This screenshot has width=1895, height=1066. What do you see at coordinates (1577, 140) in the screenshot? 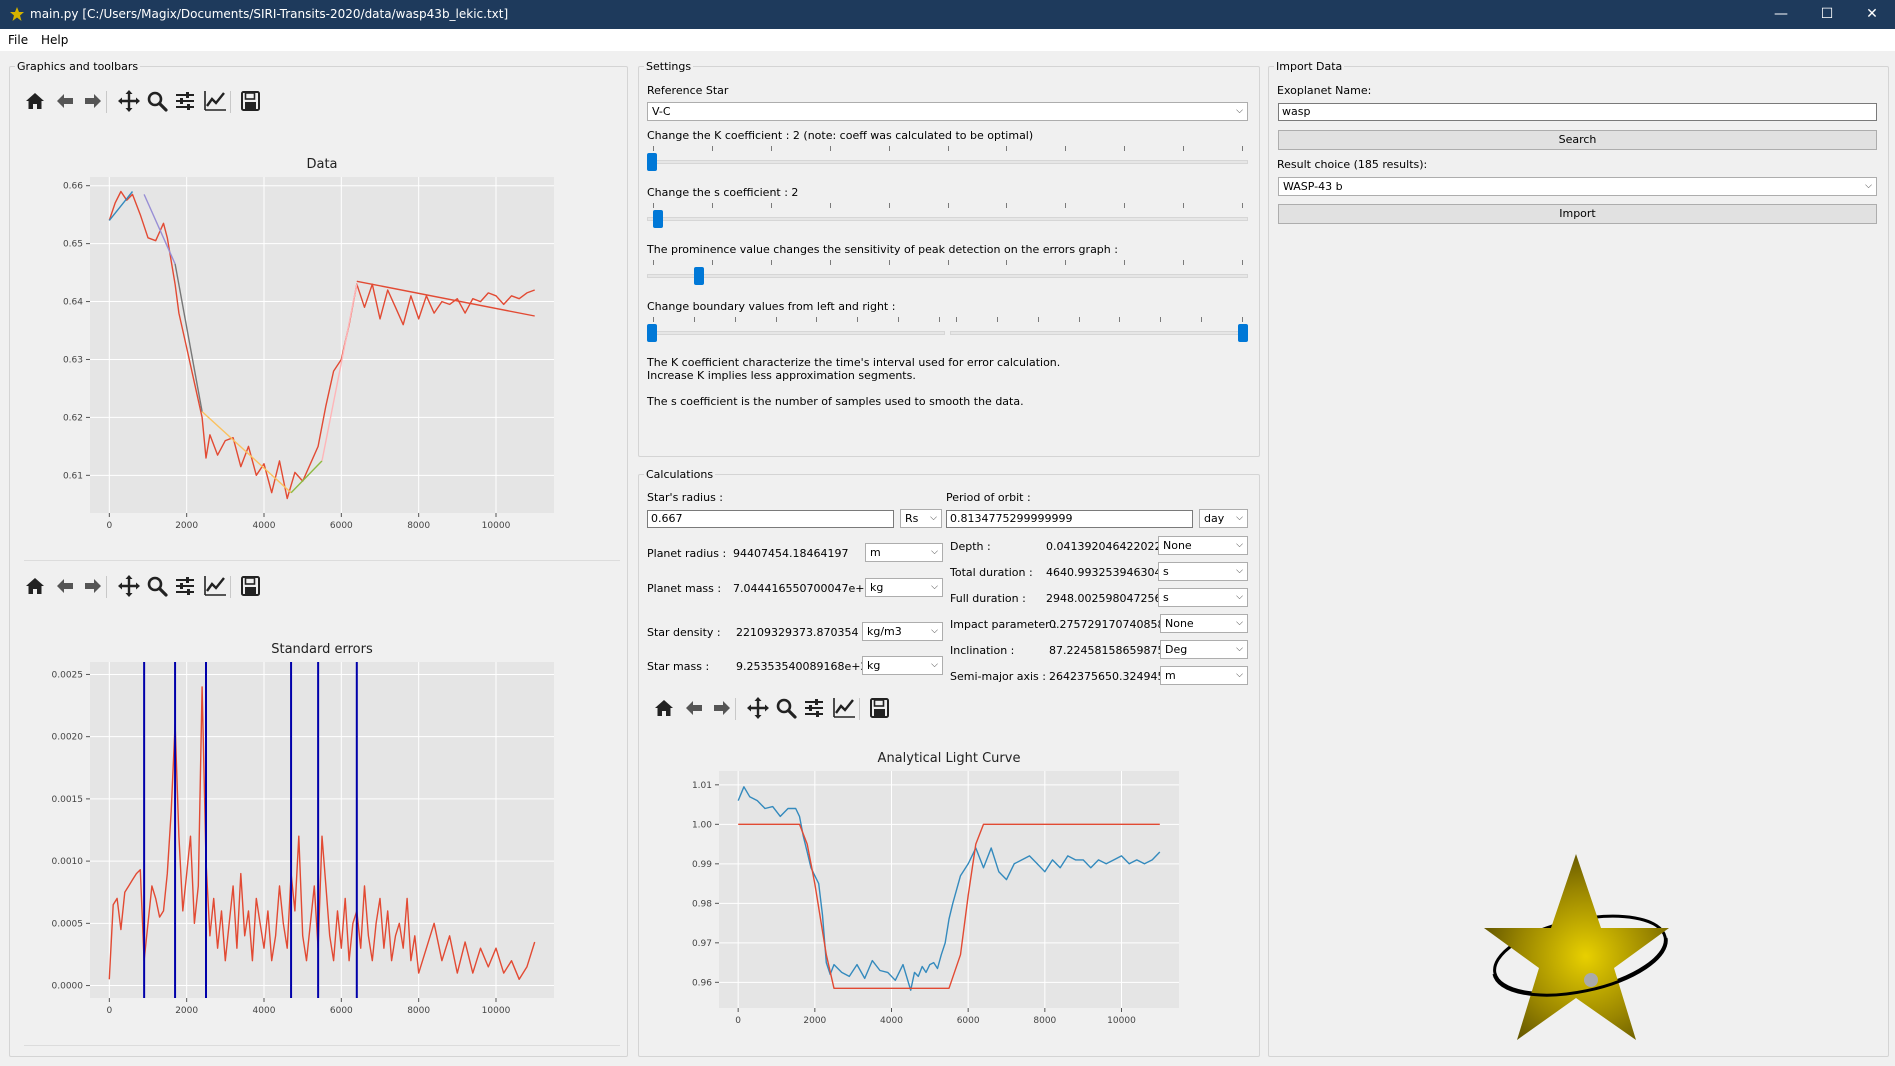
I see `search-button: Search` at bounding box center [1577, 140].